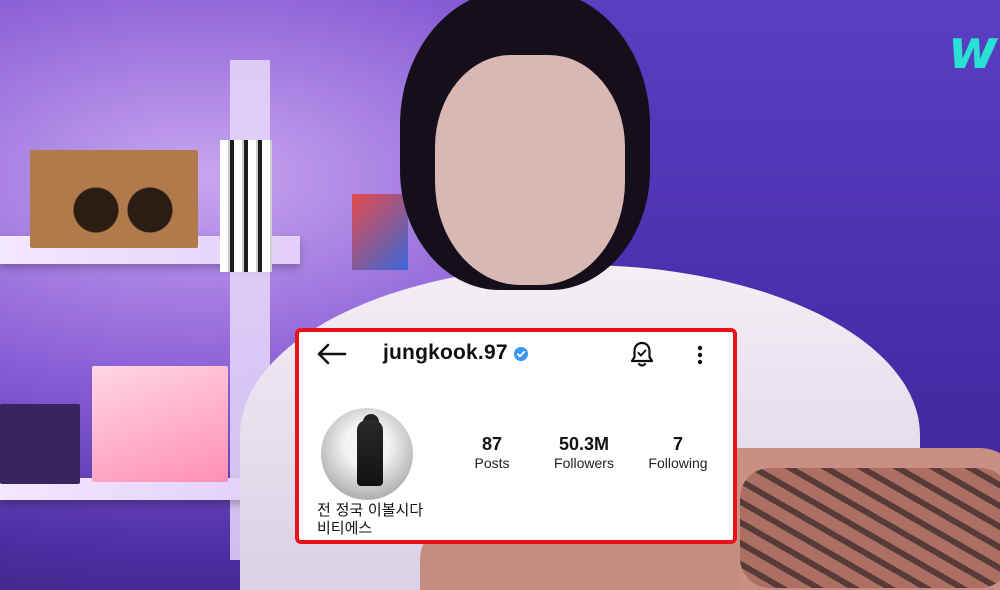 This screenshot has width=1000, height=590. I want to click on followers-label: Followers, so click(584, 463).